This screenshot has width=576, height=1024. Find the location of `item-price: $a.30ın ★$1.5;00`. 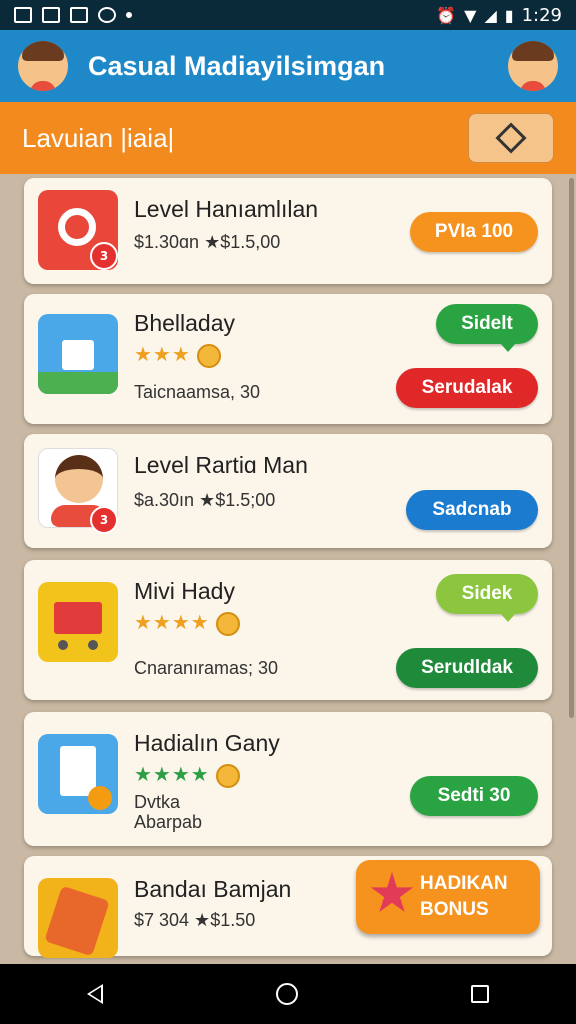

item-price: $a.30ın ★$1.5;00 is located at coordinates (205, 500).